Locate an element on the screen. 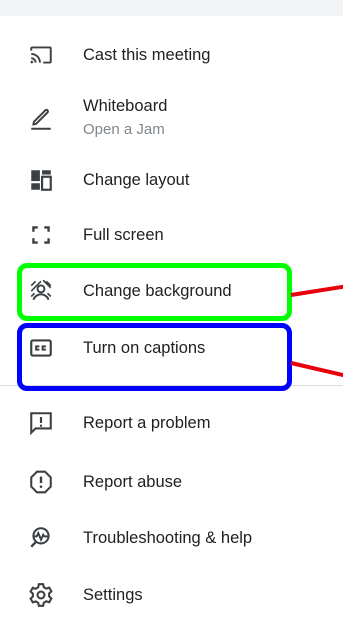  pen-icon is located at coordinates (41, 119).